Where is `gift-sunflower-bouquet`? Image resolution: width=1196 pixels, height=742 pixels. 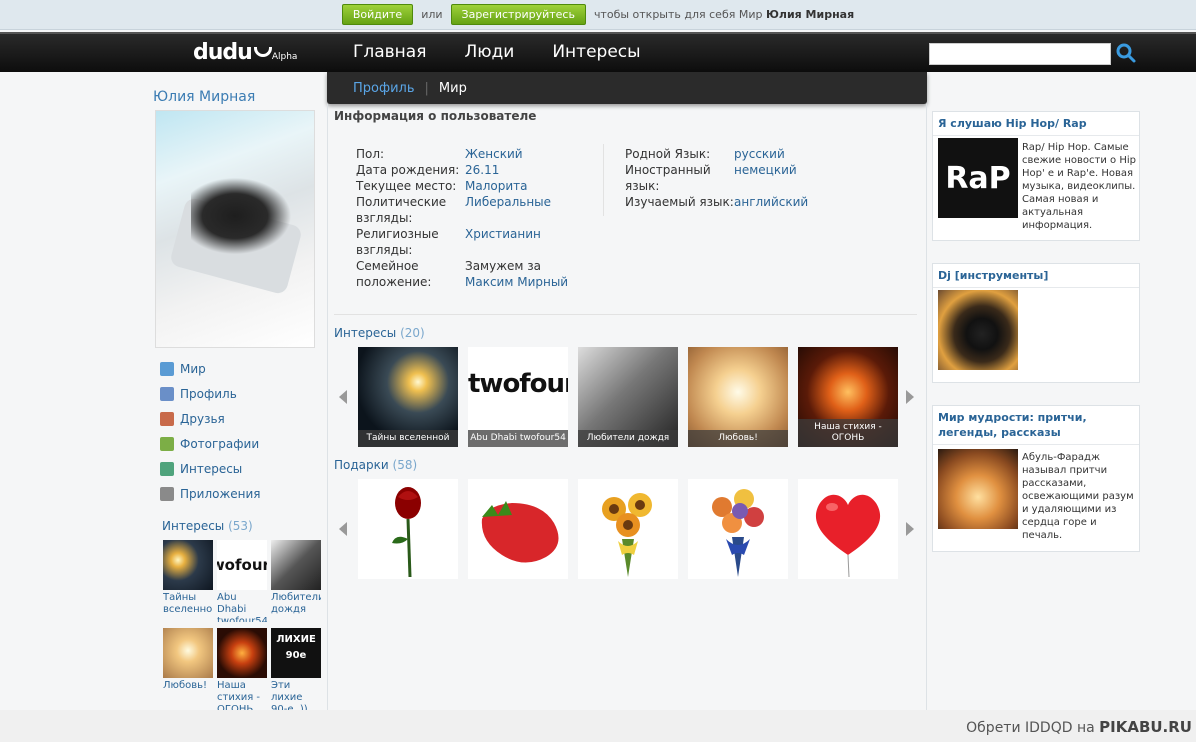
gift-sunflower-bouquet is located at coordinates (628, 529).